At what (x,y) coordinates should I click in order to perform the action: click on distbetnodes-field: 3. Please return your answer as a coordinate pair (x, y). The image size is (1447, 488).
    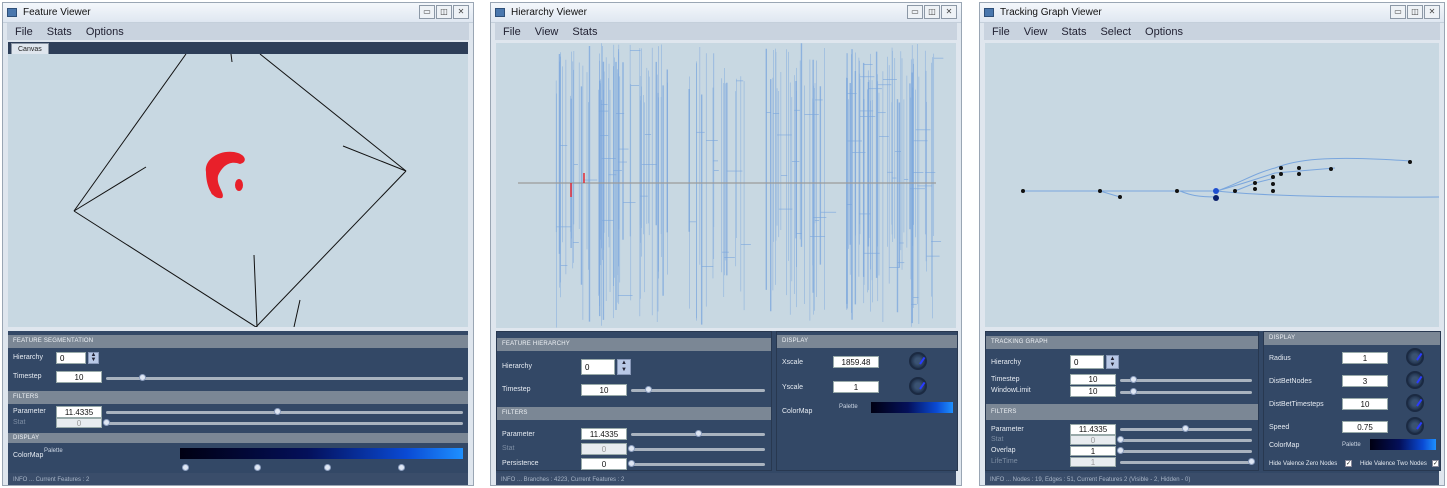
    Looking at the image, I should click on (1365, 381).